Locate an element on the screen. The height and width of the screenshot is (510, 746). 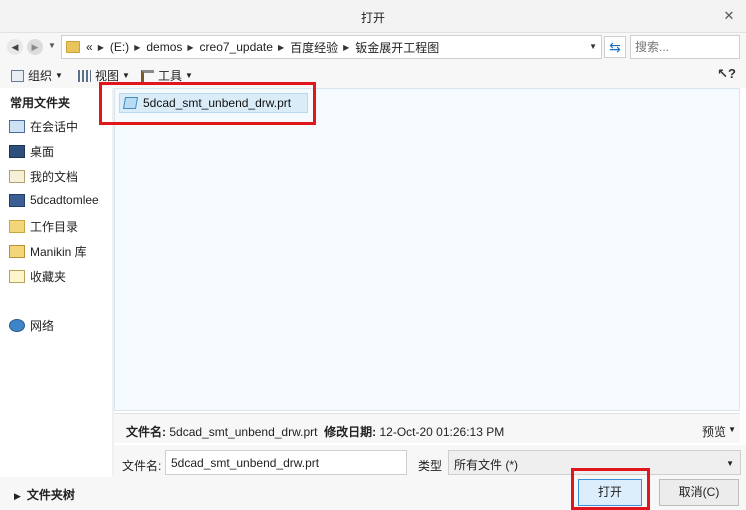
history-dropdown-icon: ▼ is located at coordinates (52, 45).